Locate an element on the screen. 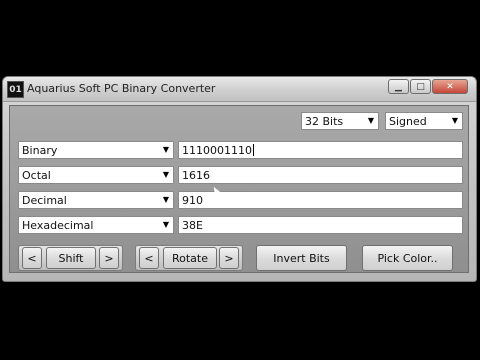 The image size is (480, 360). sign-select: Signed ▼ is located at coordinates (424, 121).